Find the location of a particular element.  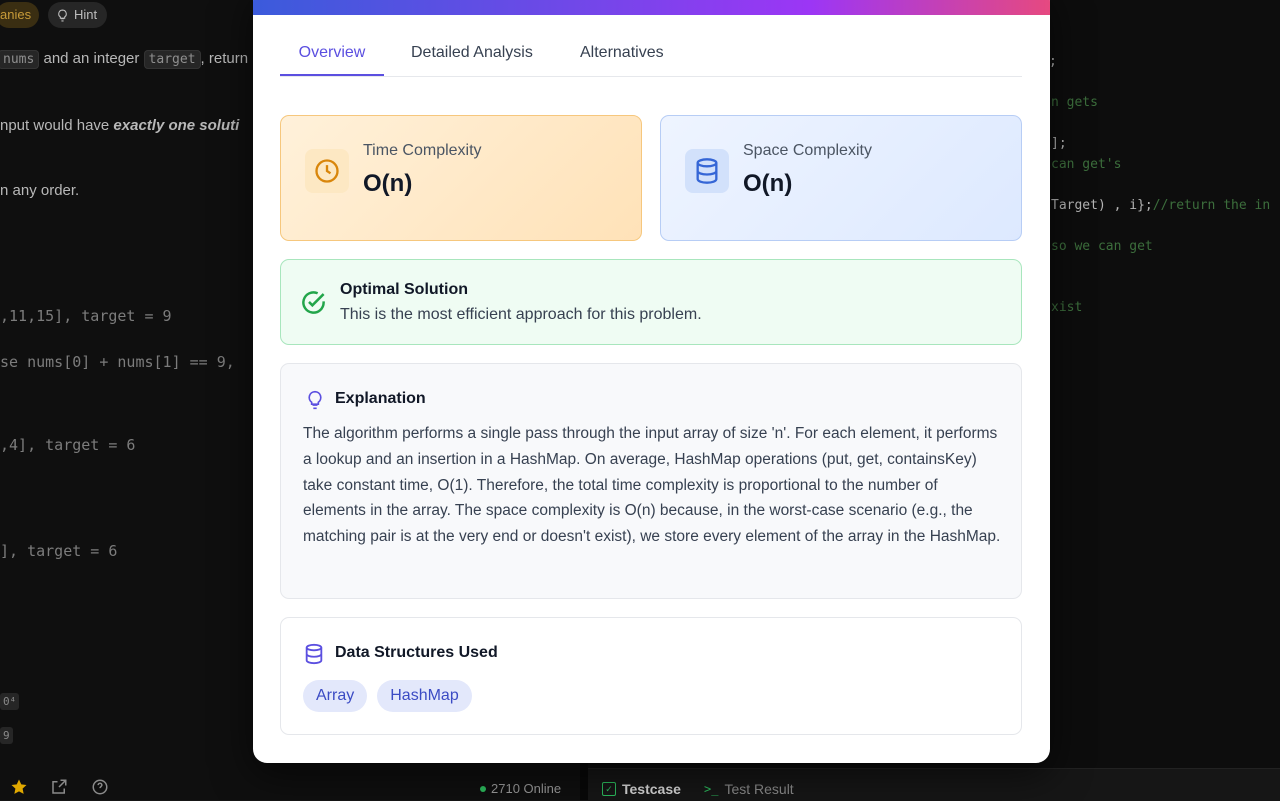

tab-label: Test Result is located at coordinates (759, 789).